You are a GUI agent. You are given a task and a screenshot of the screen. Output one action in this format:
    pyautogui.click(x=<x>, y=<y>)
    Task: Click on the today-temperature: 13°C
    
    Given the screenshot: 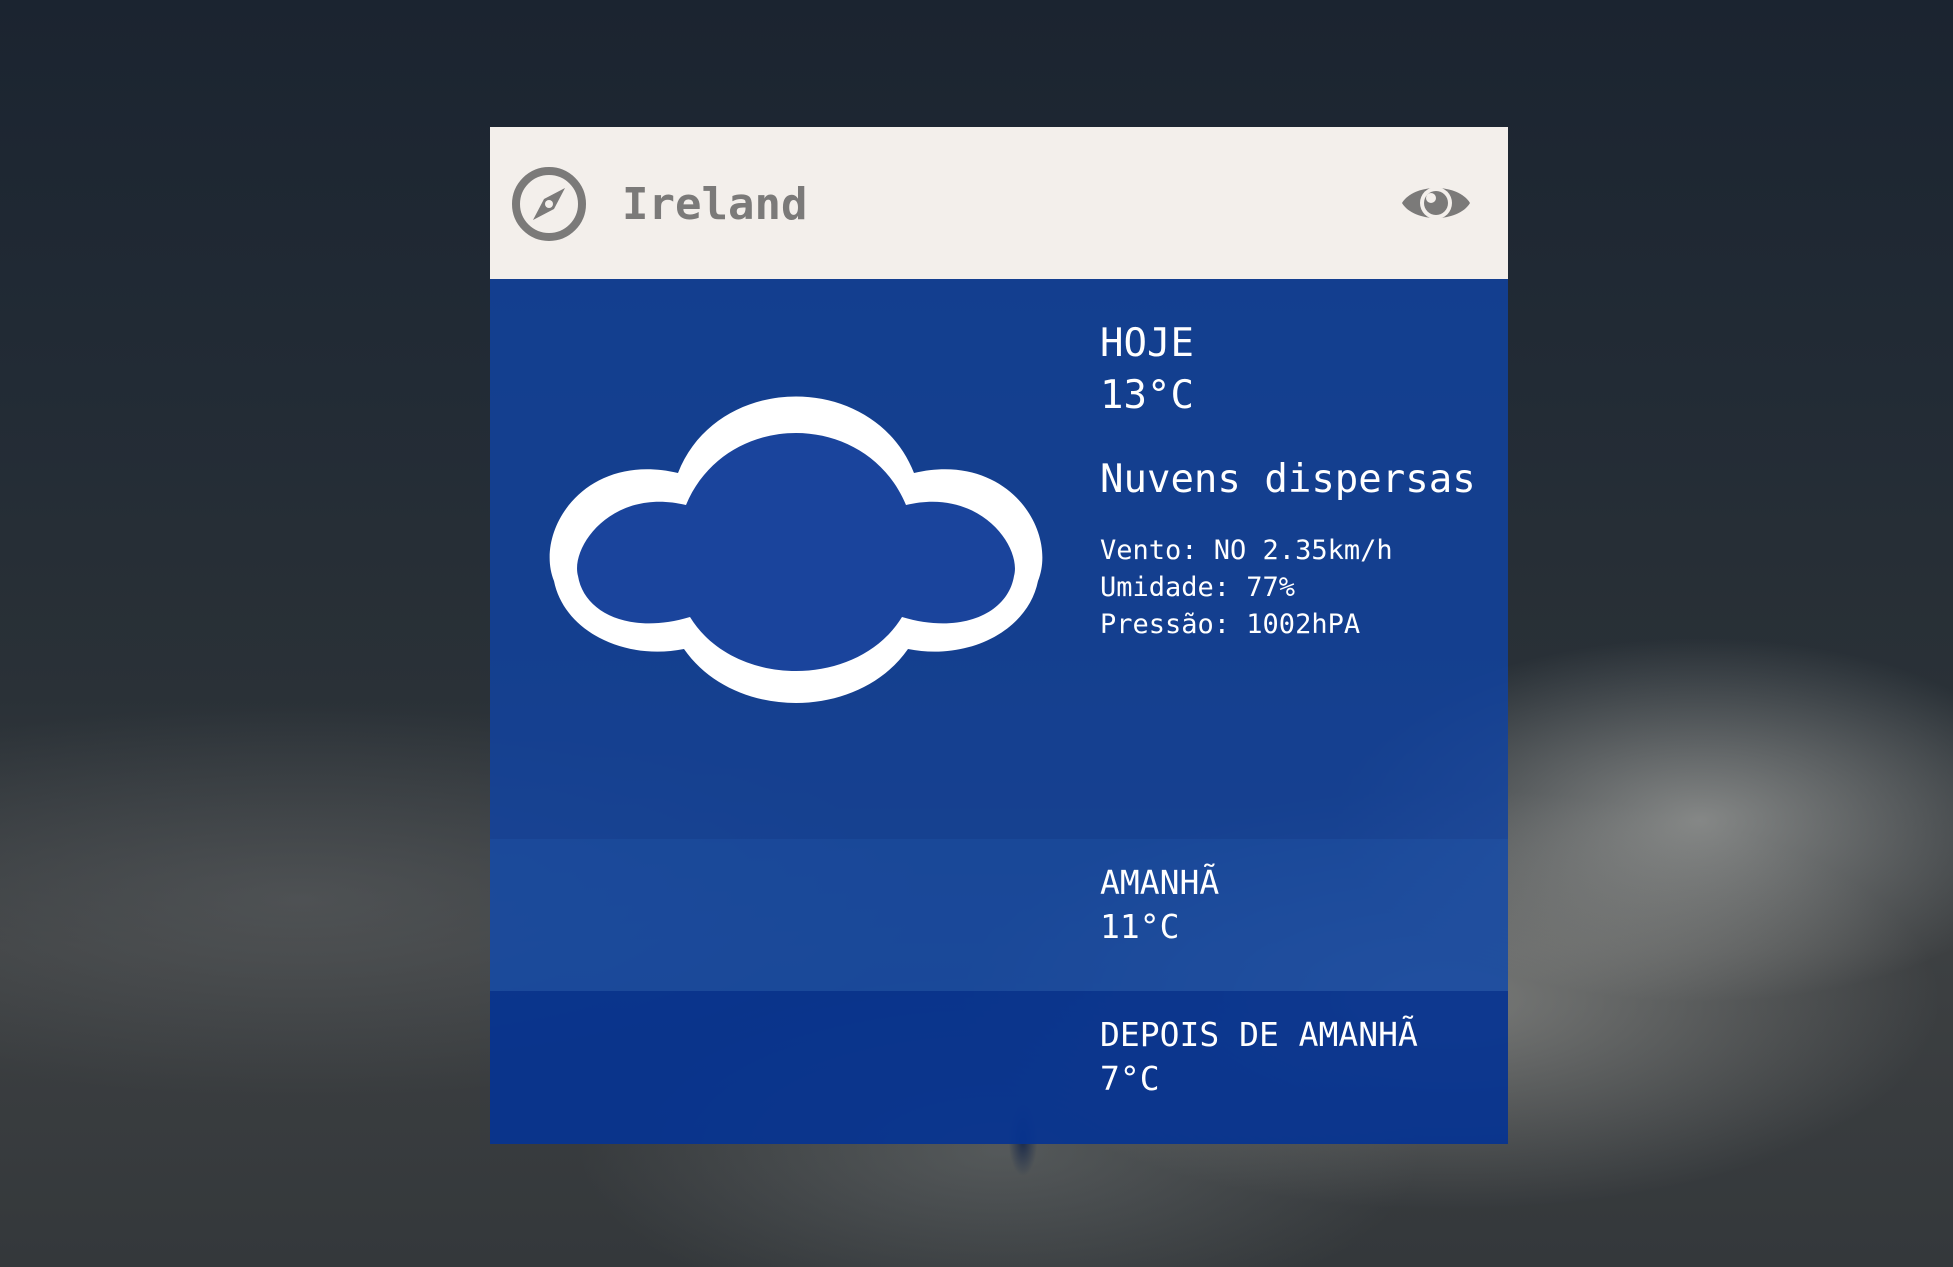 What is the action you would take?
    pyautogui.click(x=1147, y=395)
    